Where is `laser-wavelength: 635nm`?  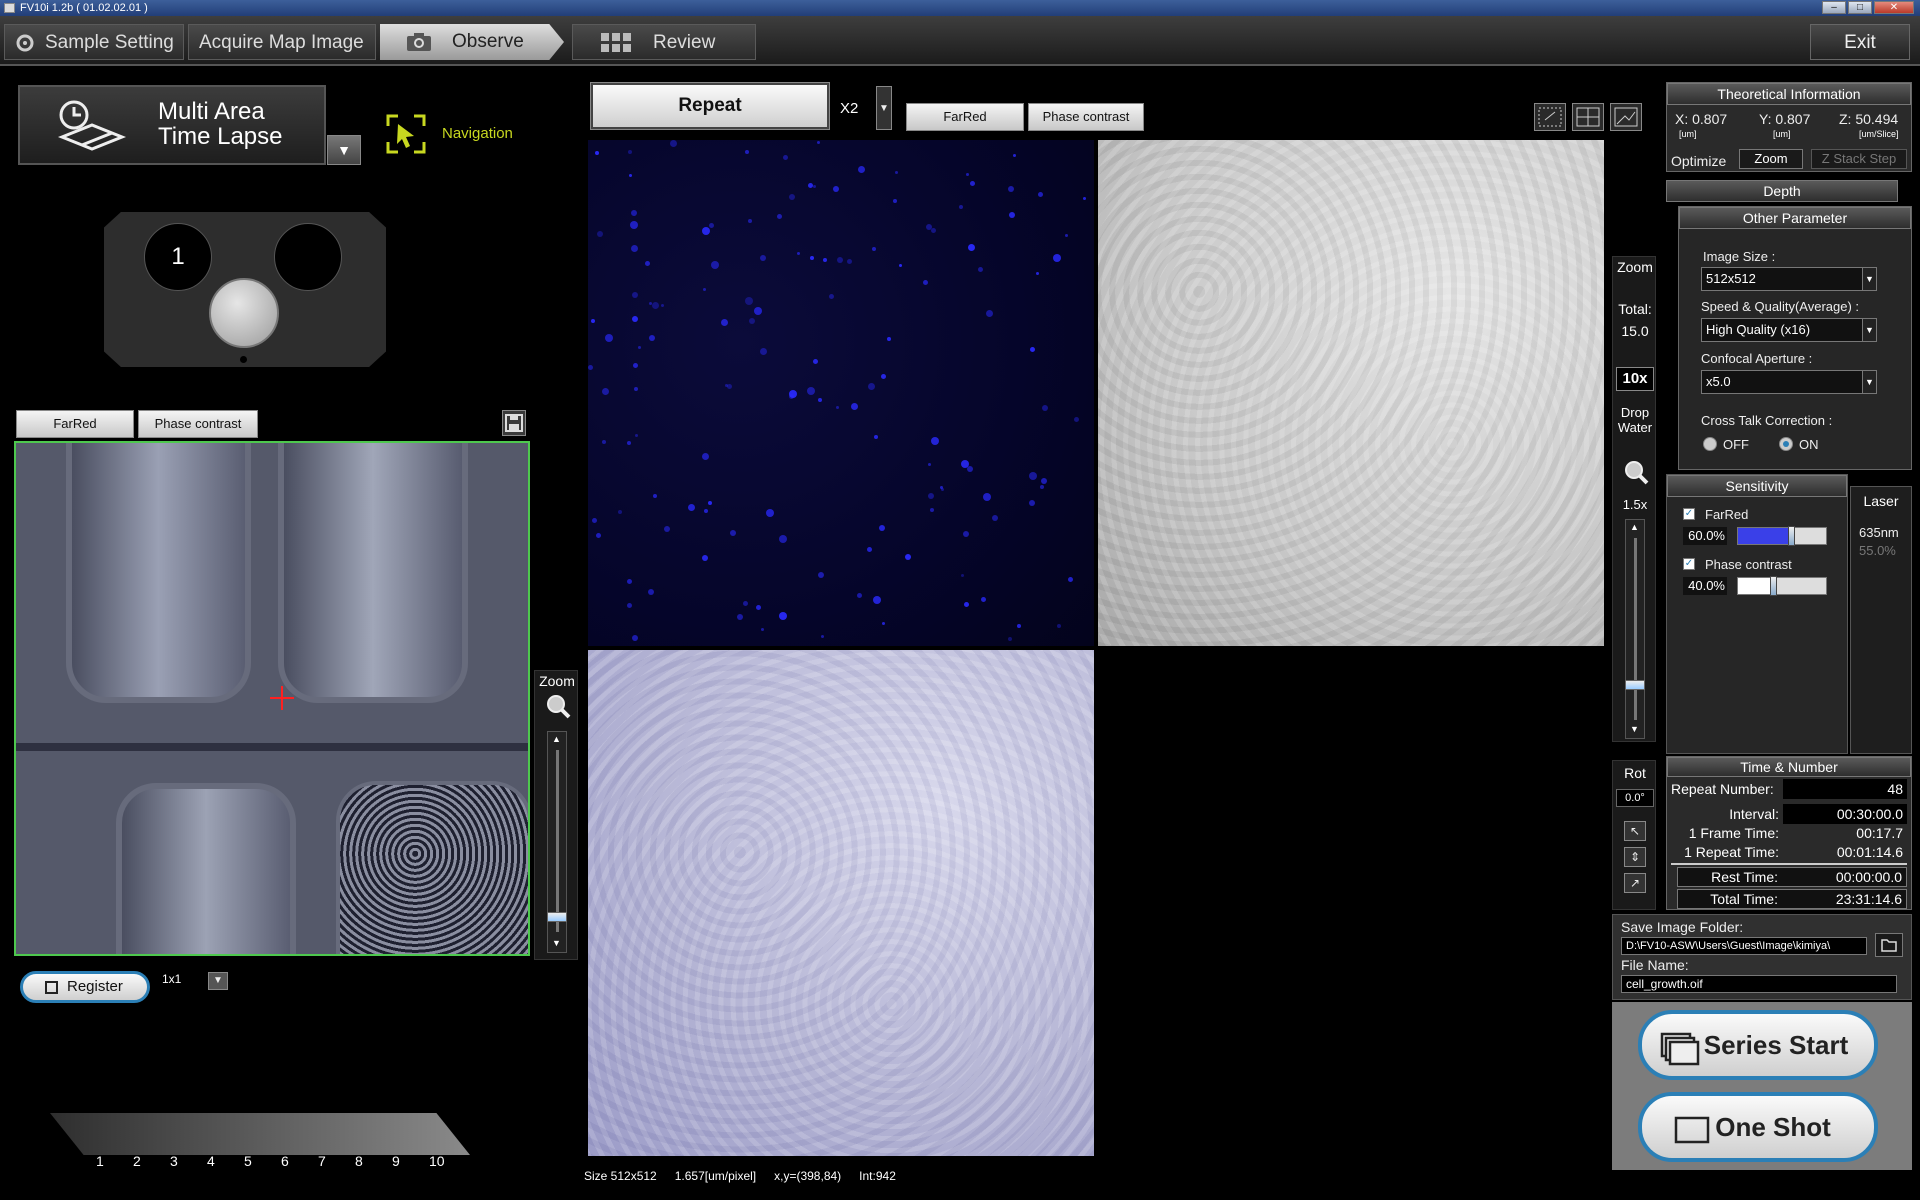 laser-wavelength: 635nm is located at coordinates (1879, 532).